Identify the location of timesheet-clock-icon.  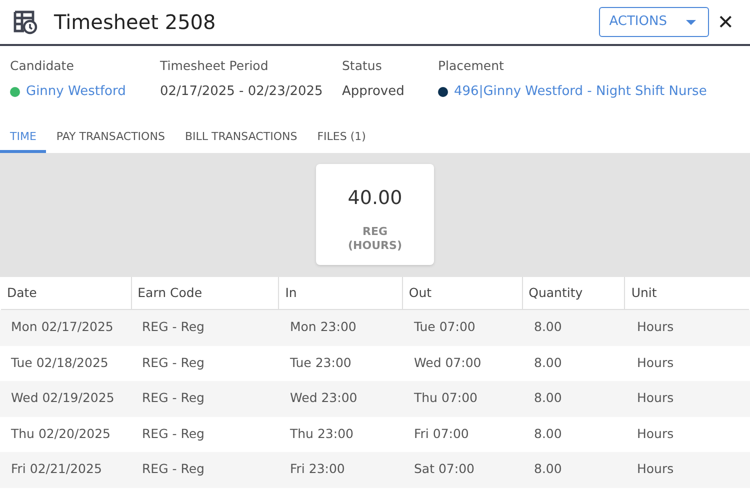
(25, 22).